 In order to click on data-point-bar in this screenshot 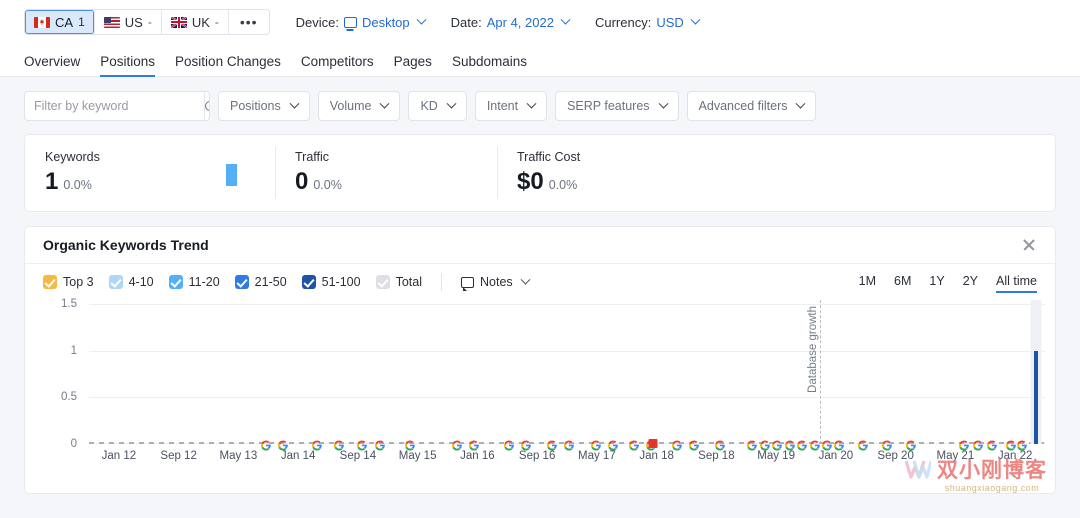, I will do `click(1036, 397)`.